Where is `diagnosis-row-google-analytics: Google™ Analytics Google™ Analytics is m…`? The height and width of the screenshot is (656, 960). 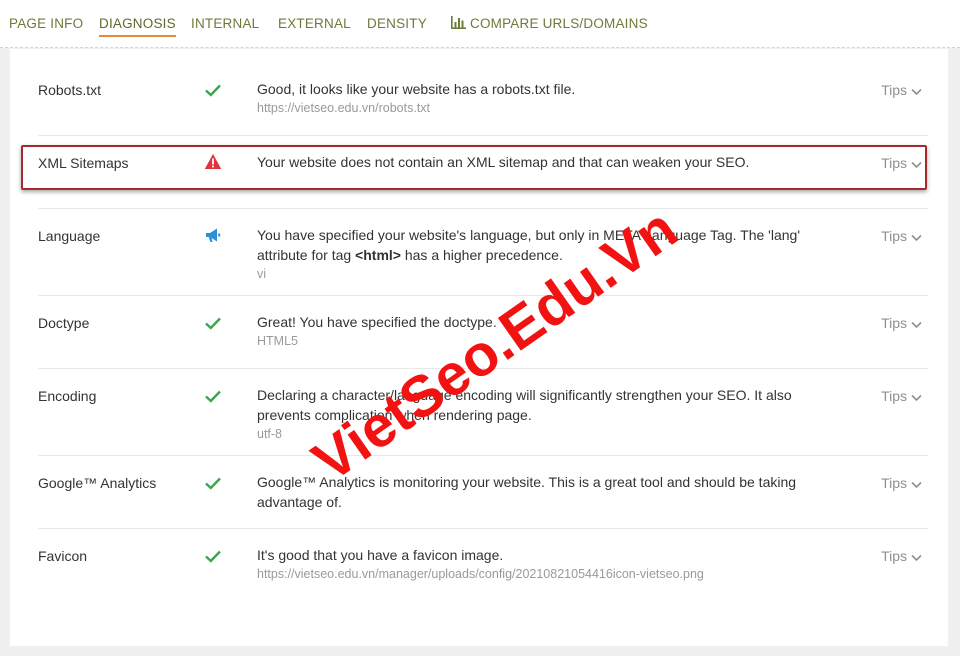
diagnosis-row-google-analytics: Google™ Analytics Google™ Analytics is m… is located at coordinates (483, 492).